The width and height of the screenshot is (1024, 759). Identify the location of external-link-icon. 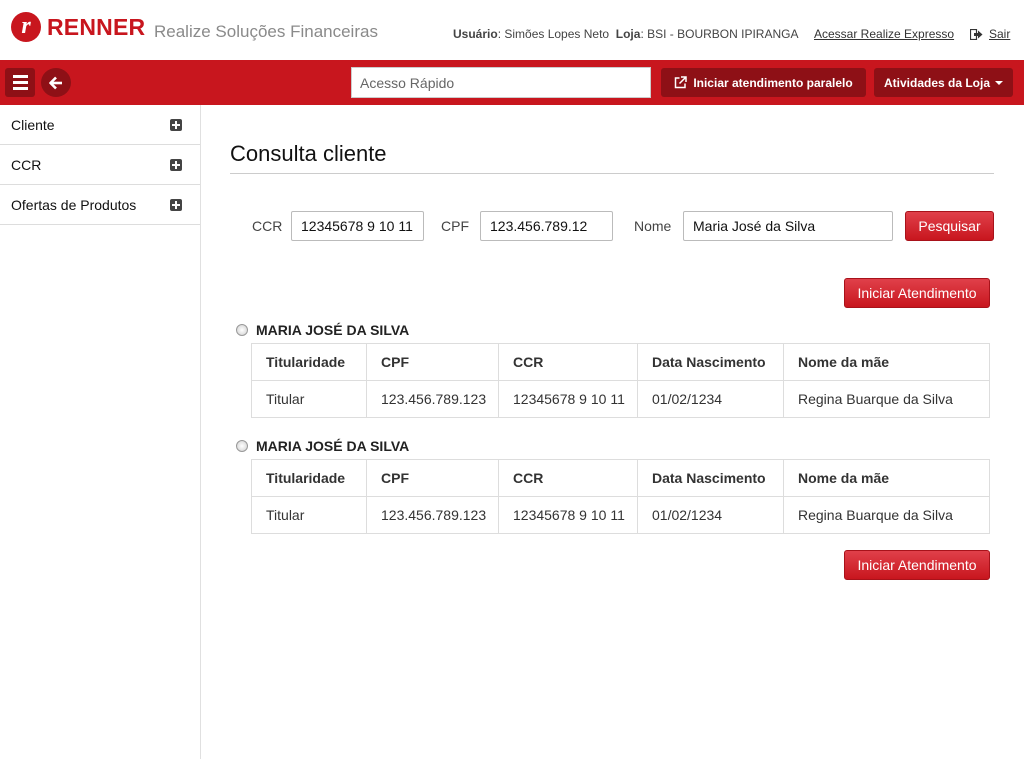
(681, 82).